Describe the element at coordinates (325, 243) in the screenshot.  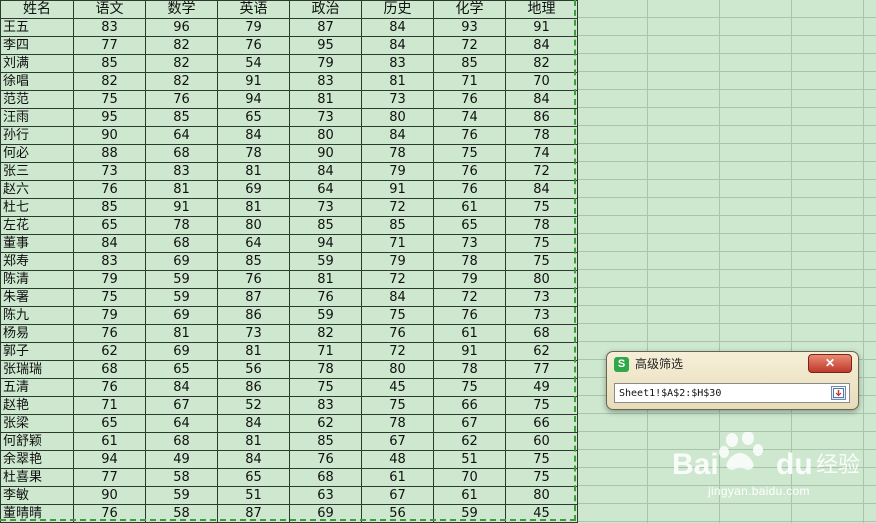
I see `score-cell: 94` at that location.